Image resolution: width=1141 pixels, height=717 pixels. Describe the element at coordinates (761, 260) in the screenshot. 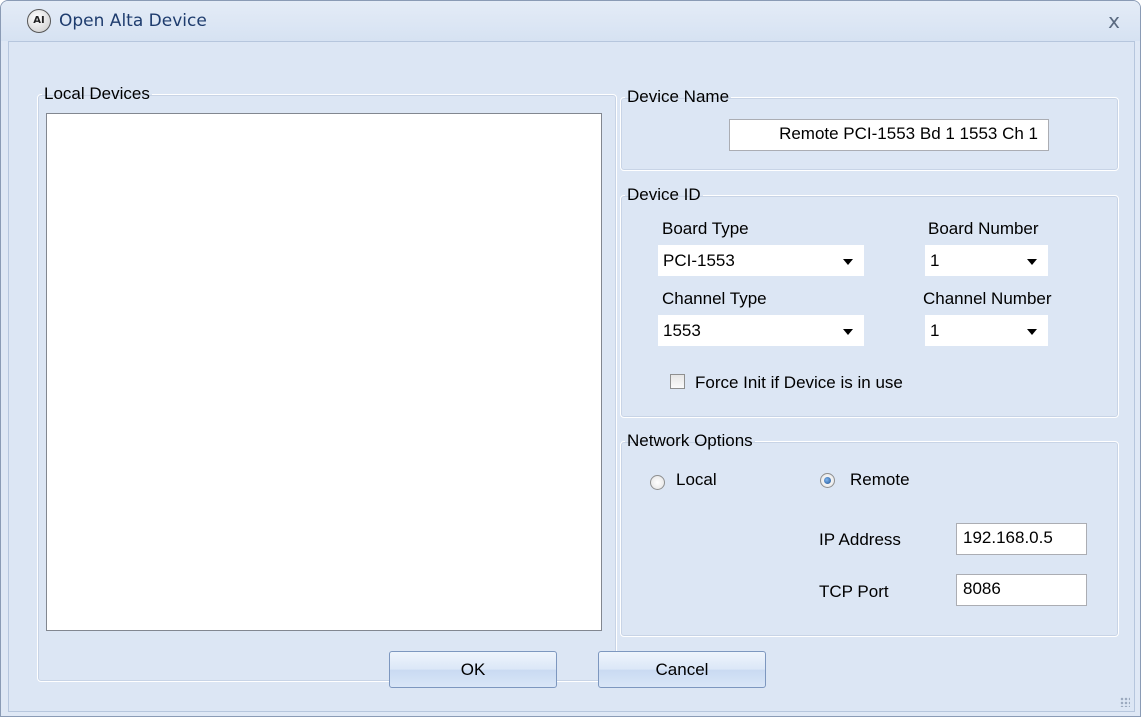

I see `board-type-select: PCI-1553` at that location.